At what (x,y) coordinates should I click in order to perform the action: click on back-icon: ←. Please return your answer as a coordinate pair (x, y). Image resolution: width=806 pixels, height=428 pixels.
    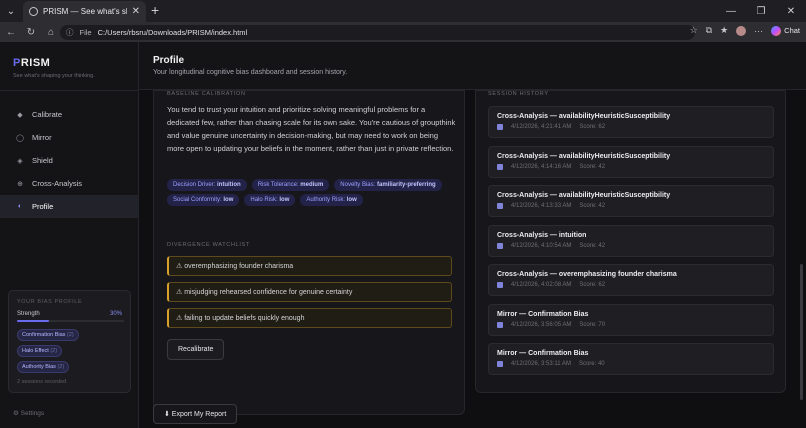
    Looking at the image, I should click on (11, 32).